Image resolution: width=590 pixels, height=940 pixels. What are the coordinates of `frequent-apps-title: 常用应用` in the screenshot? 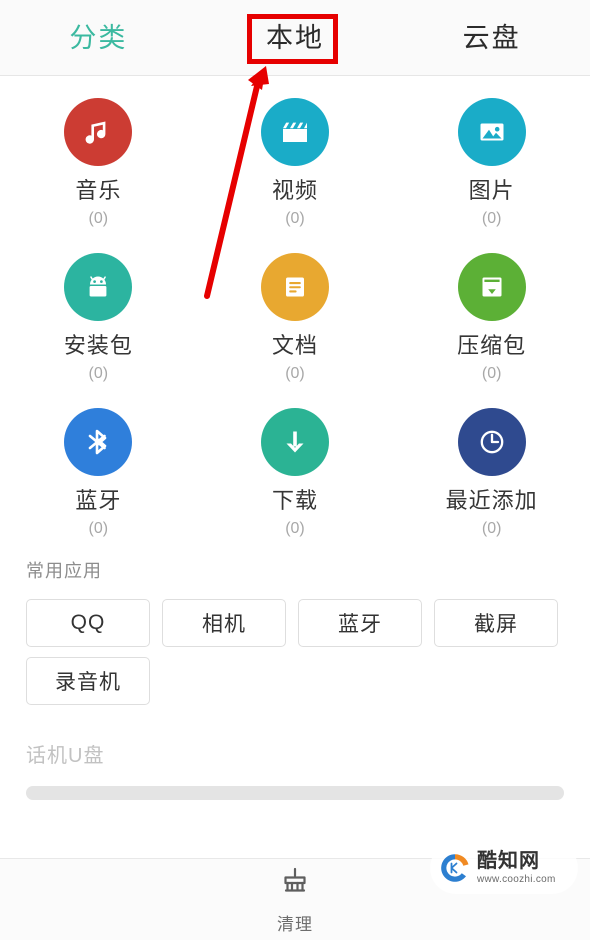 It's located at (64, 571).